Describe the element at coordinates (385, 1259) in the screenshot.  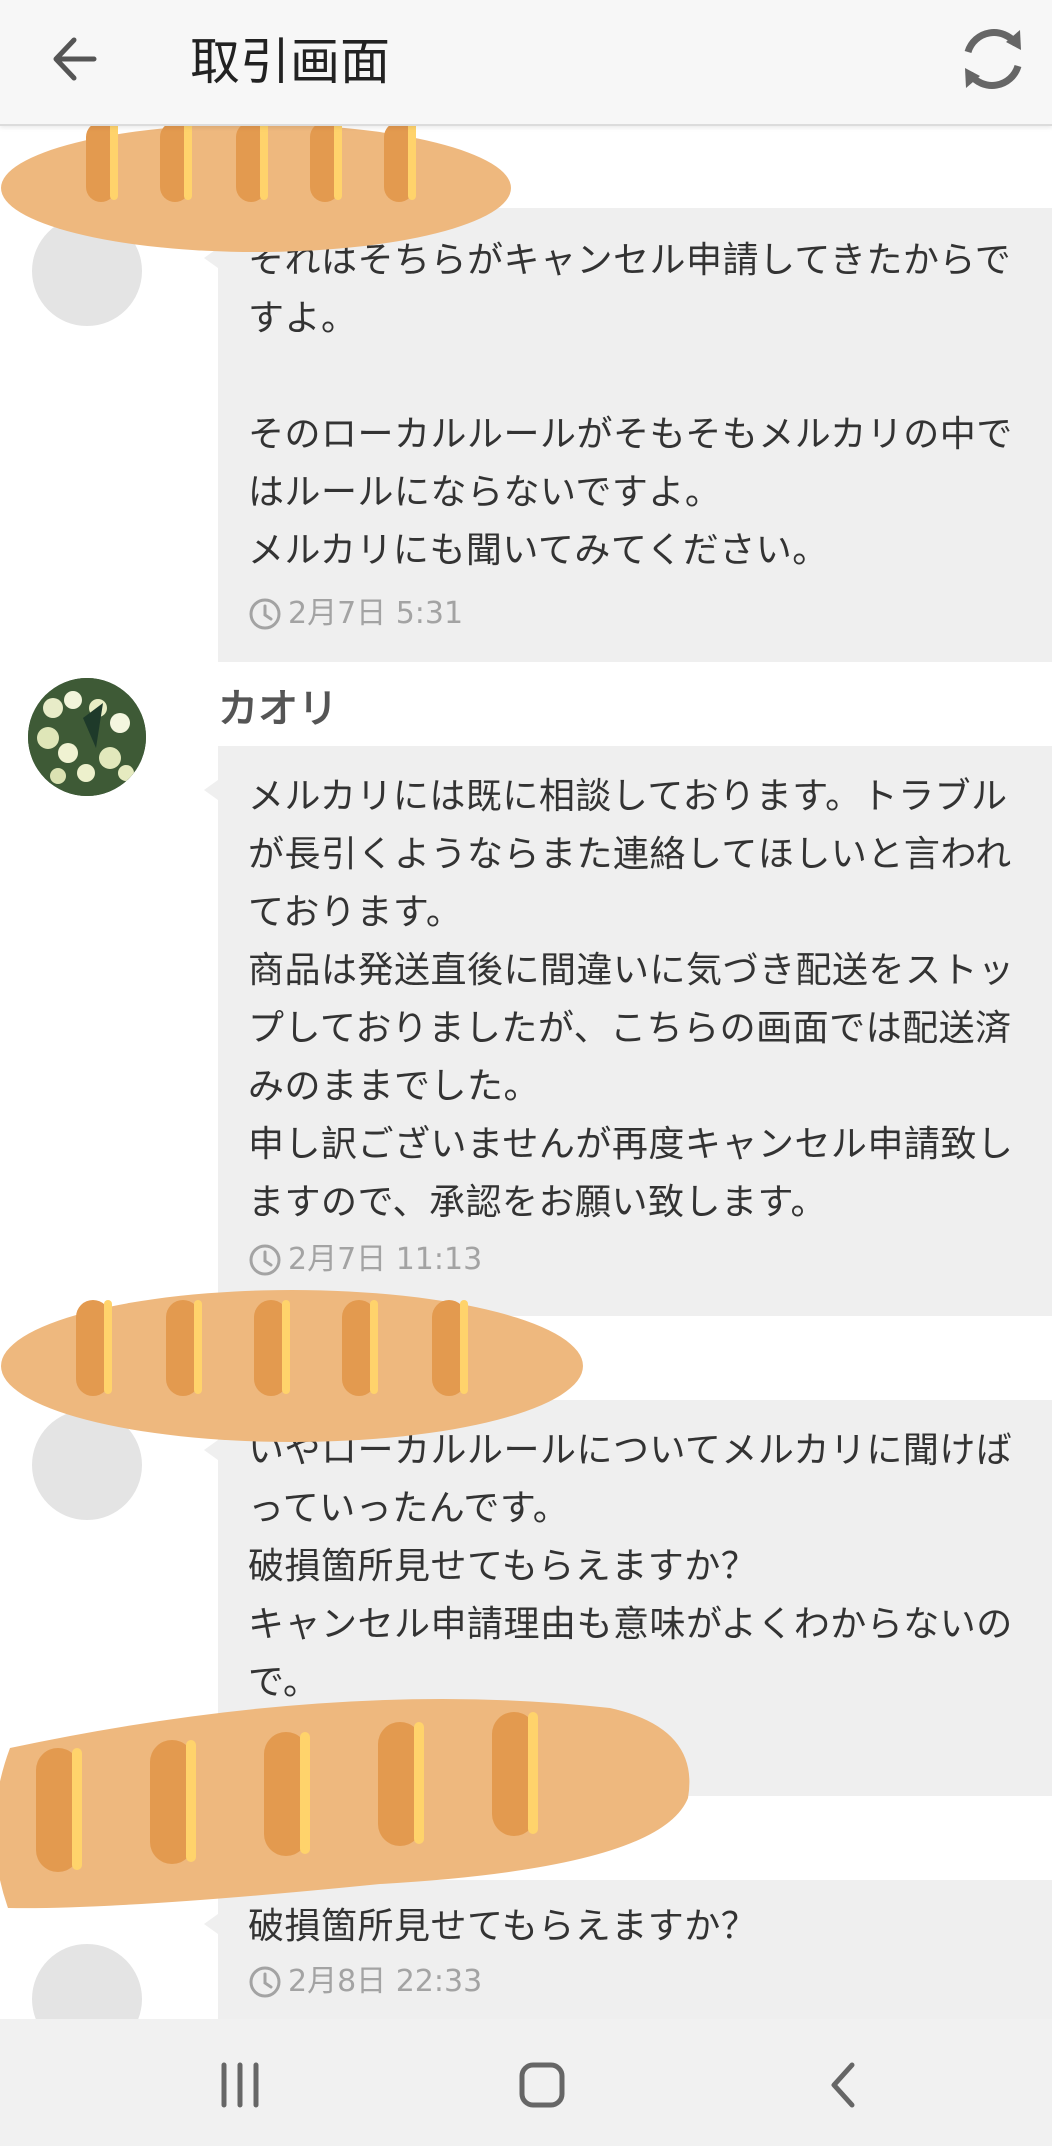
I see `time-label: 2月7日 11:13` at that location.